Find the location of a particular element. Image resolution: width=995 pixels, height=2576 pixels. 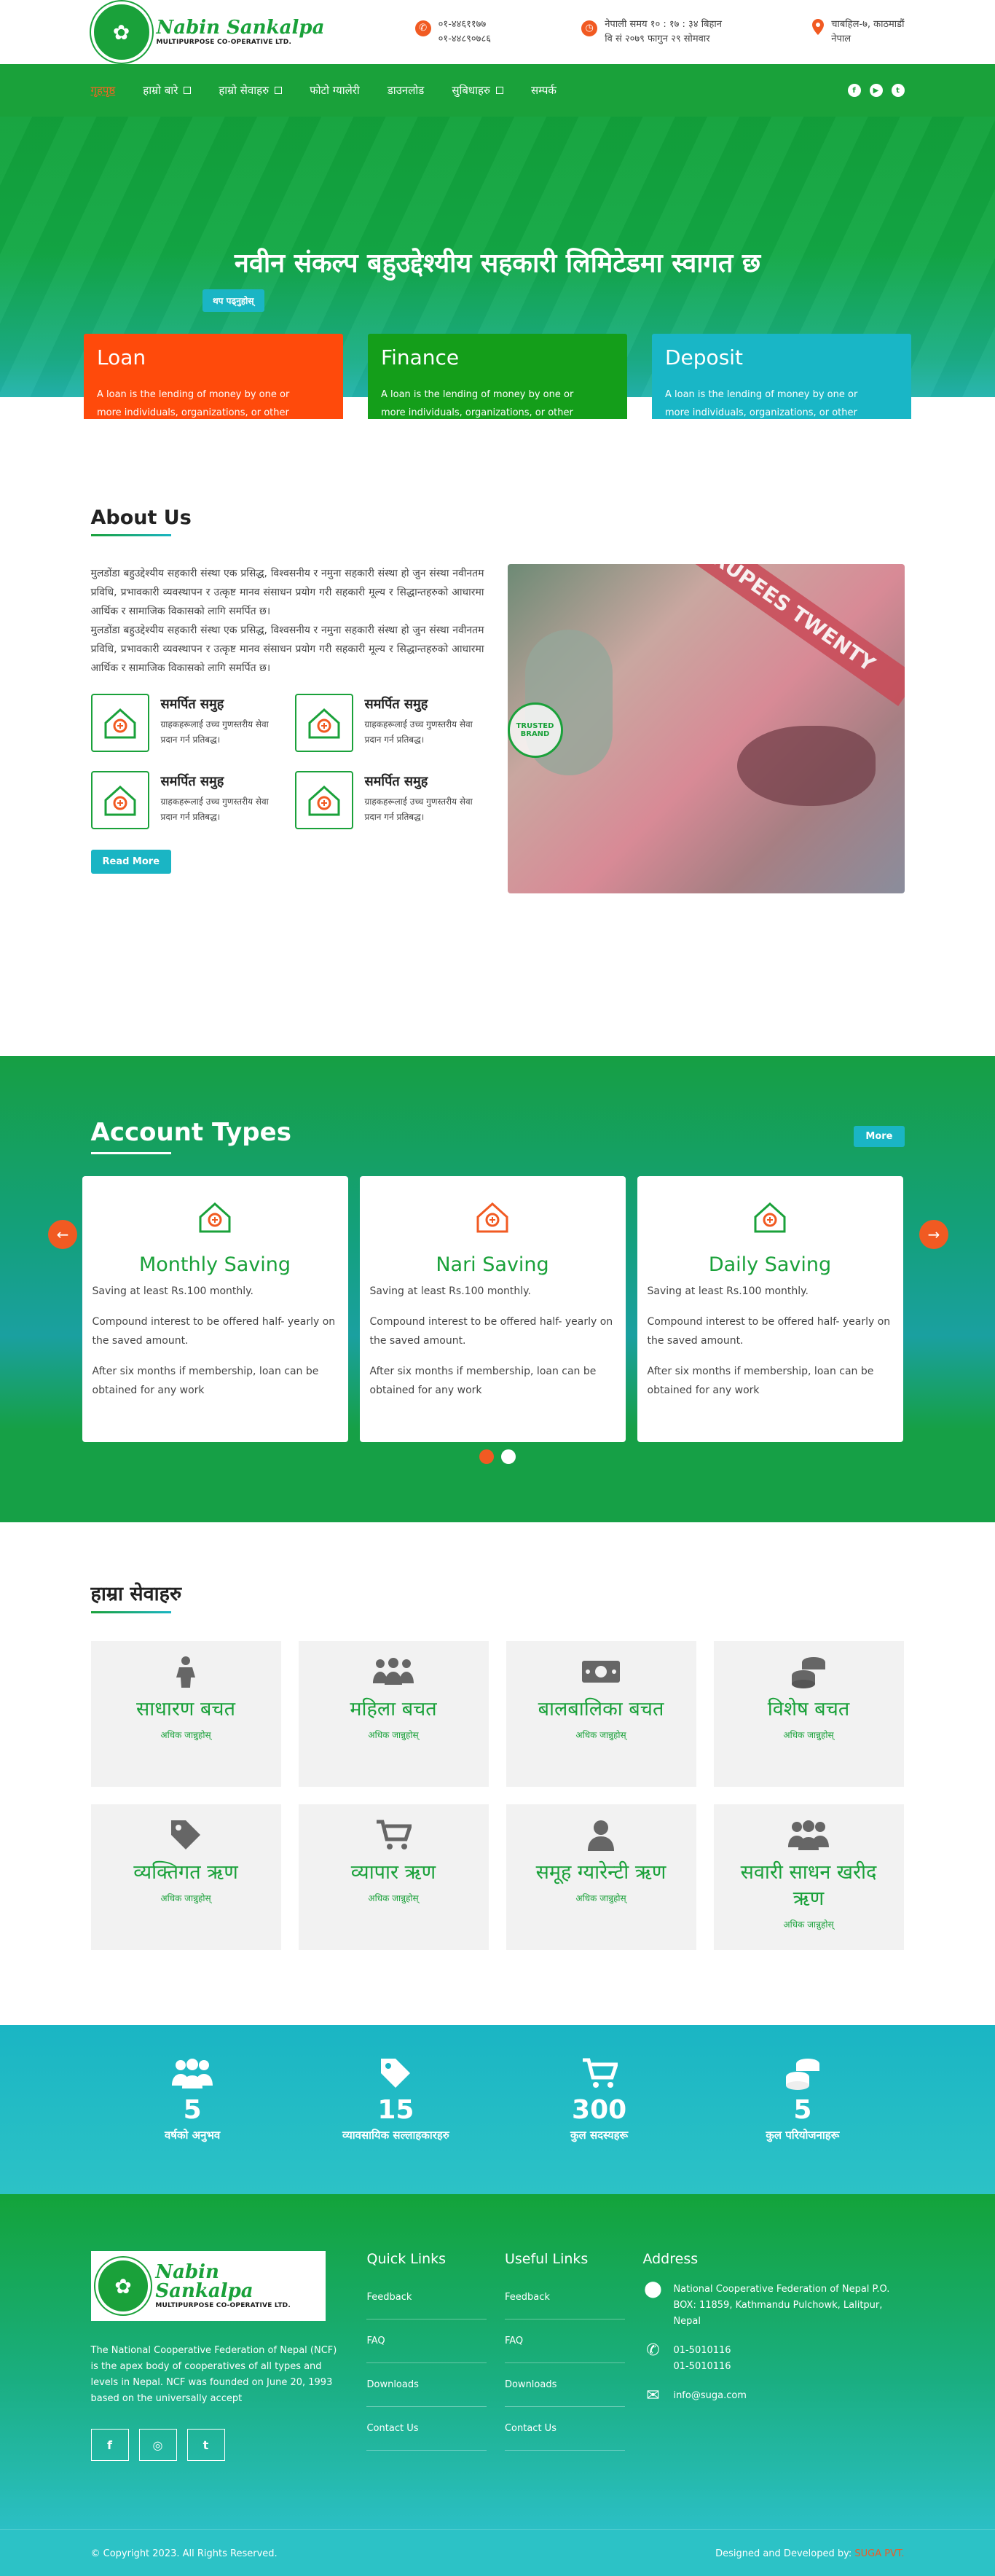

nav-item-6: सम्पर्क is located at coordinates (544, 90).